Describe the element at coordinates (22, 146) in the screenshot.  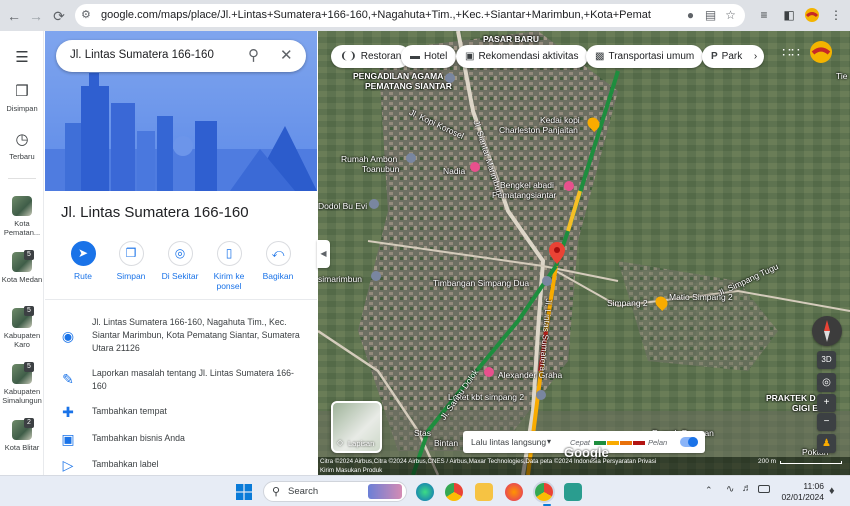
I see `rail-item-recent: ◷ Terbaru` at that location.